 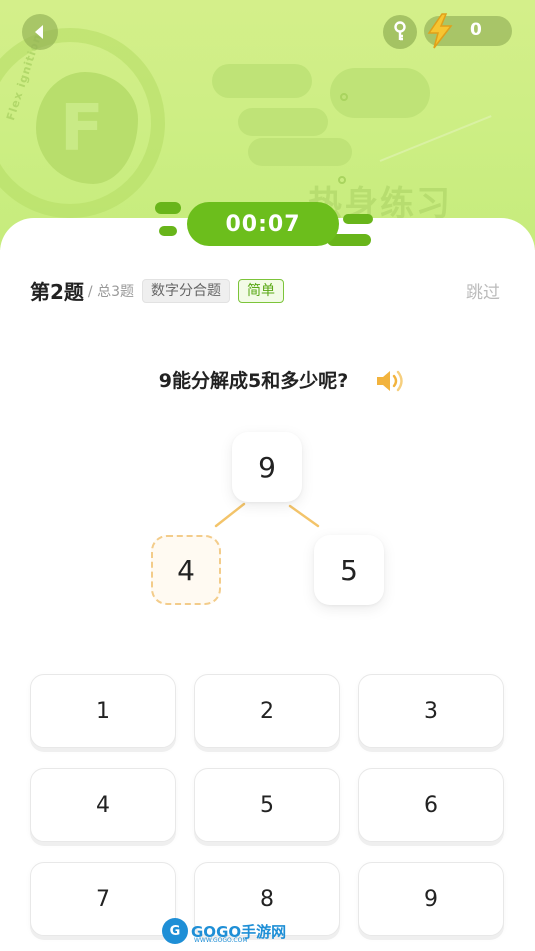 I want to click on keypad-key-9: 9, so click(x=431, y=899).